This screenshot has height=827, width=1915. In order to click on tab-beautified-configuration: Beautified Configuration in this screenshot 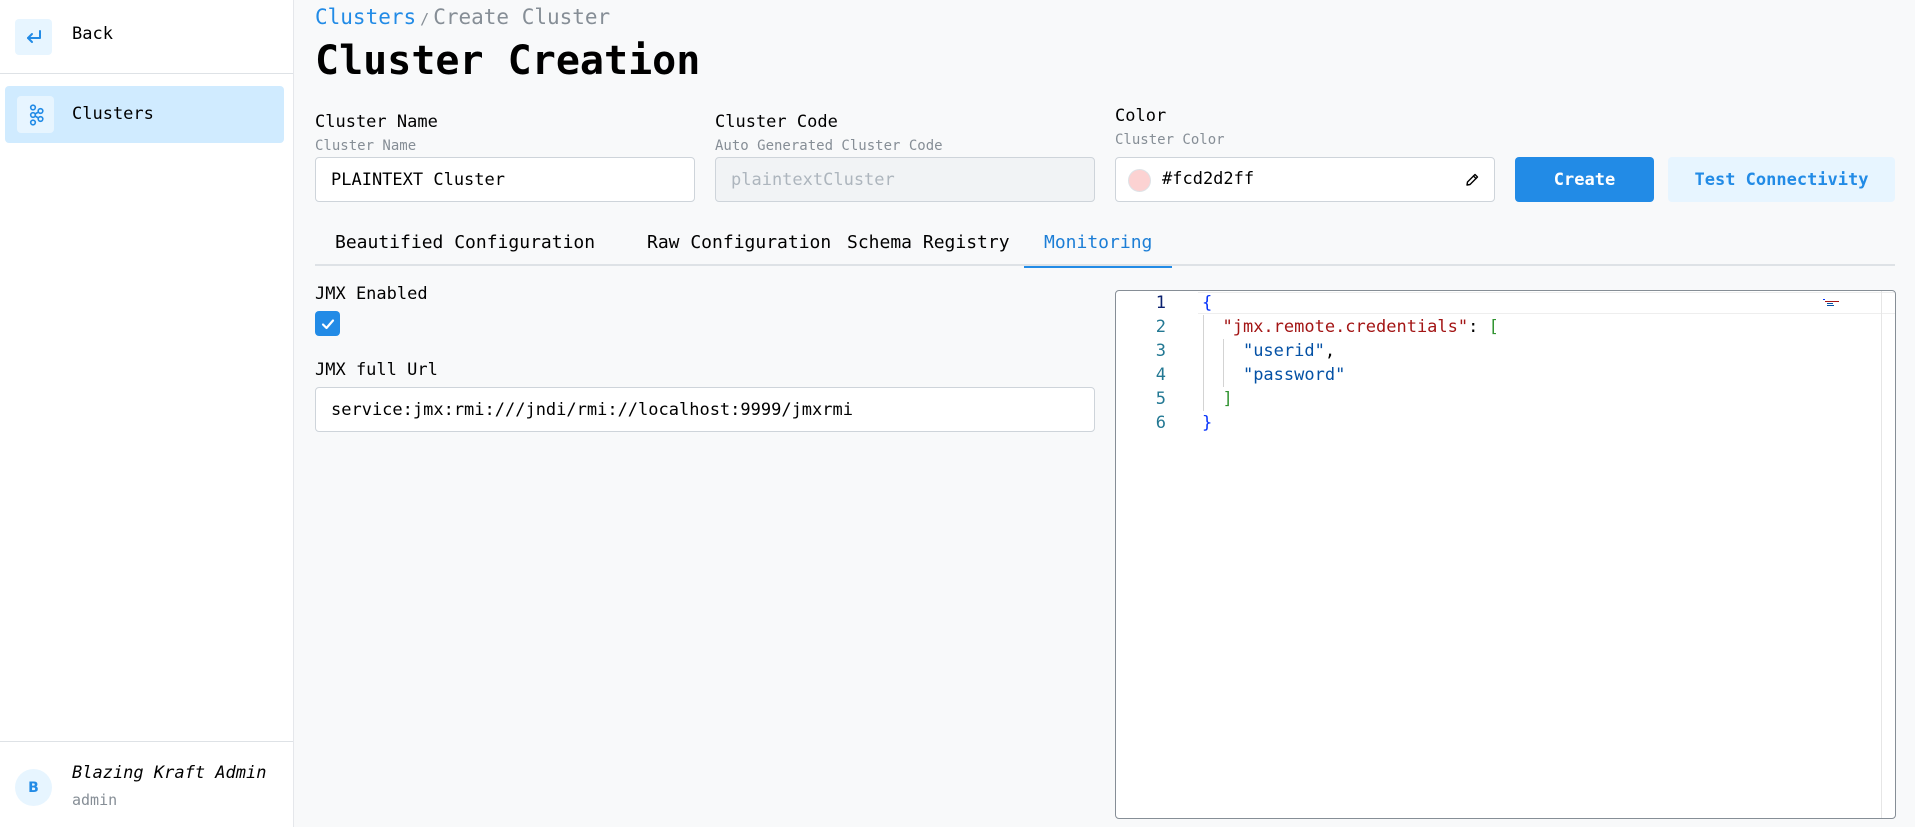, I will do `click(465, 244)`.